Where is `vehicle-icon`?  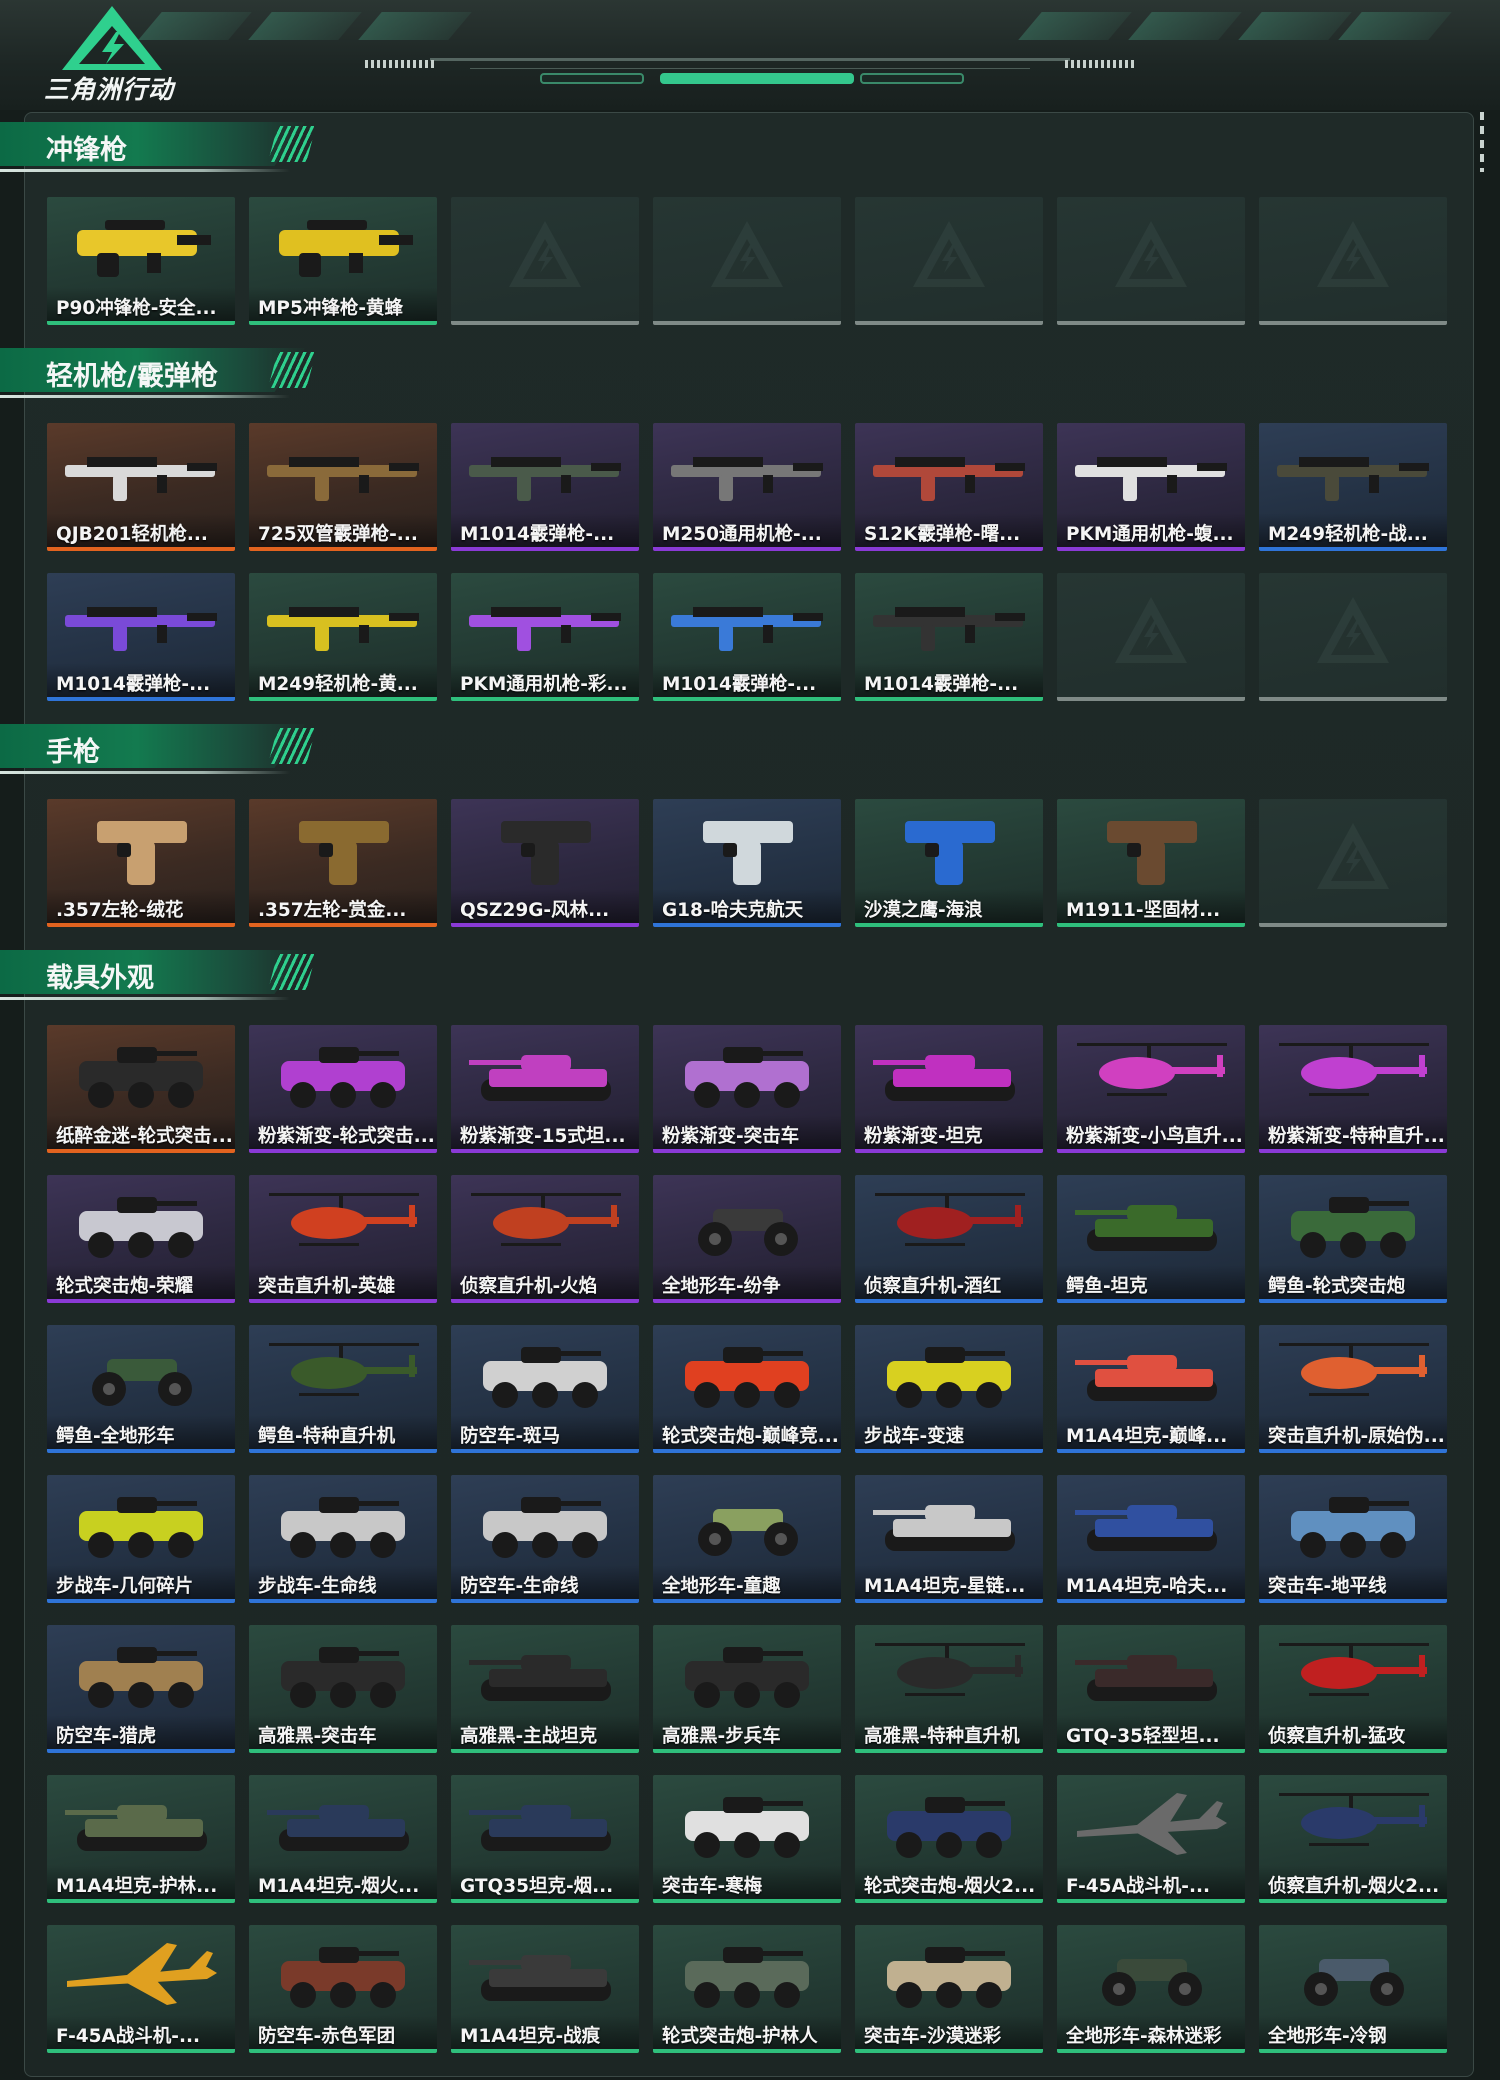
vehicle-icon is located at coordinates (949, 1377).